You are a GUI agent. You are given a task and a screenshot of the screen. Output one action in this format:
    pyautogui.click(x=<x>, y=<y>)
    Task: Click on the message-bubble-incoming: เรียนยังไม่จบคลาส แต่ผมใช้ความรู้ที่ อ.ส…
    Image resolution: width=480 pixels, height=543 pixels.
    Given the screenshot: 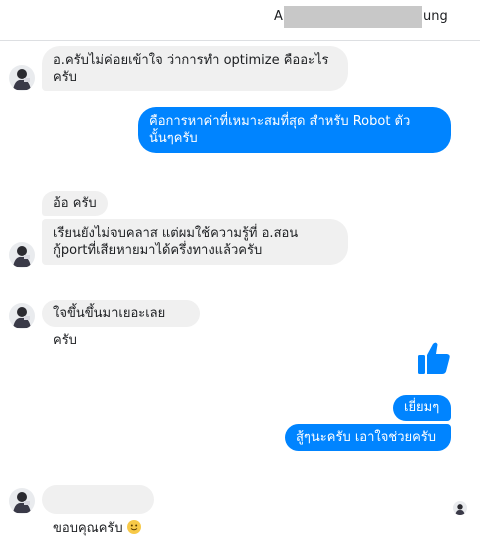 What is the action you would take?
    pyautogui.click(x=195, y=242)
    